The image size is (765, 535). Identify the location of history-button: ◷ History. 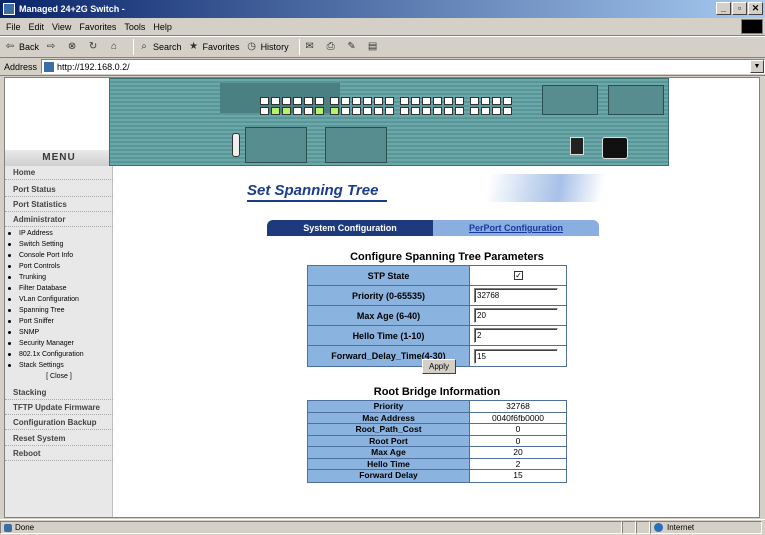
(267, 47).